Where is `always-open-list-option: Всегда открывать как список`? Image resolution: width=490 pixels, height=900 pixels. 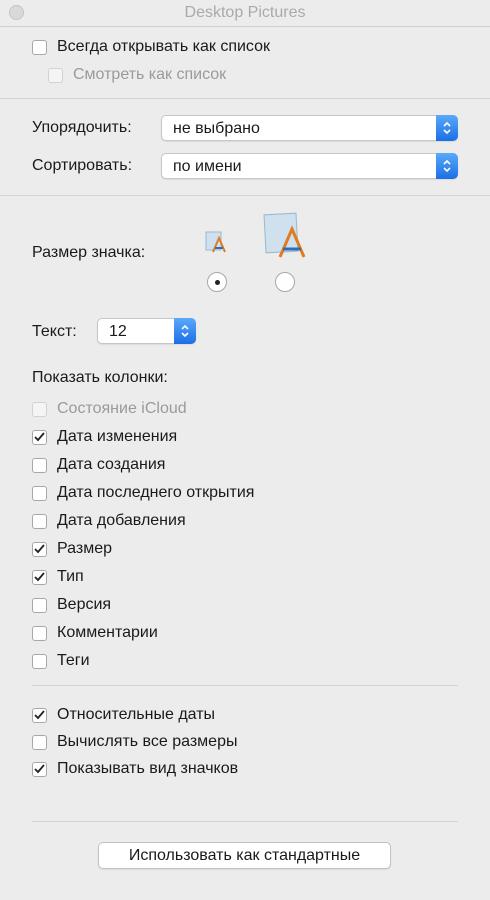
always-open-list-option: Всегда открывать как список is located at coordinates (151, 47).